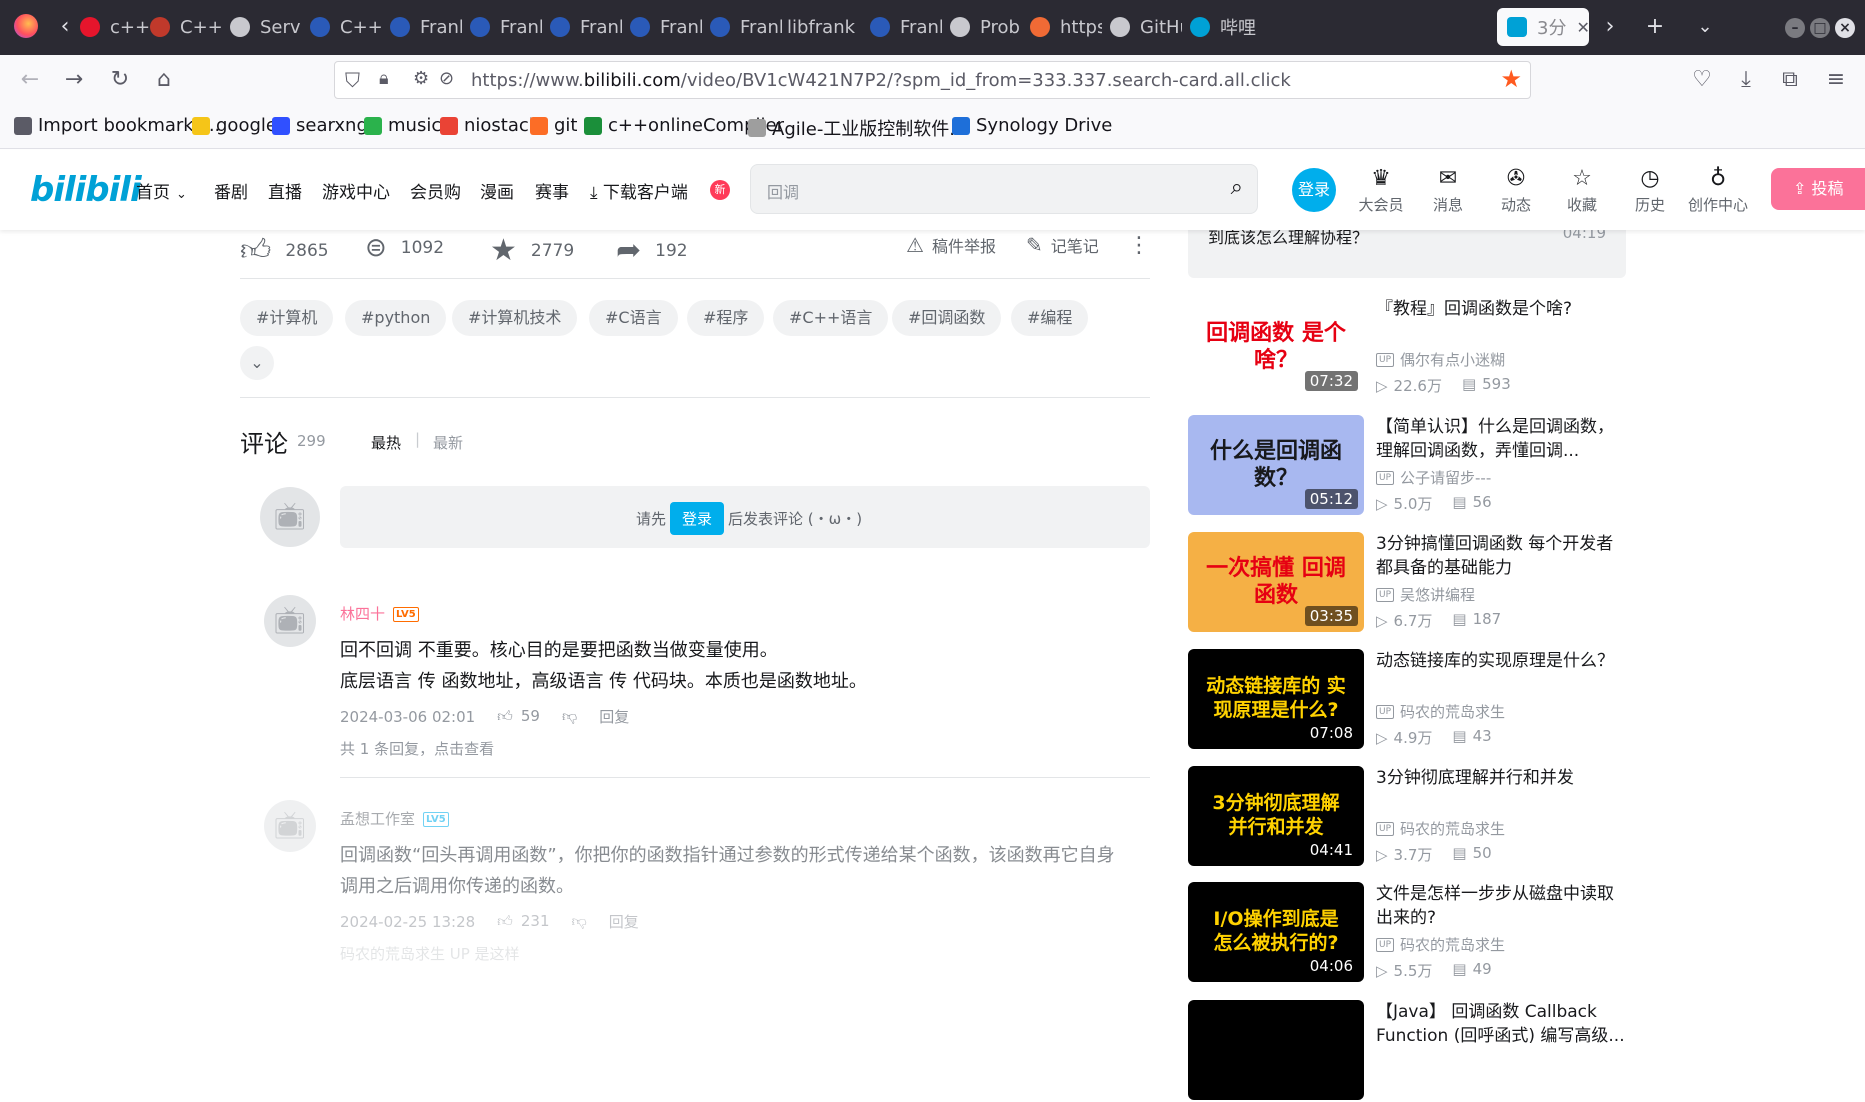 Image resolution: width=1865 pixels, height=1102 pixels. I want to click on browser-tab: c++, so click(116, 27).